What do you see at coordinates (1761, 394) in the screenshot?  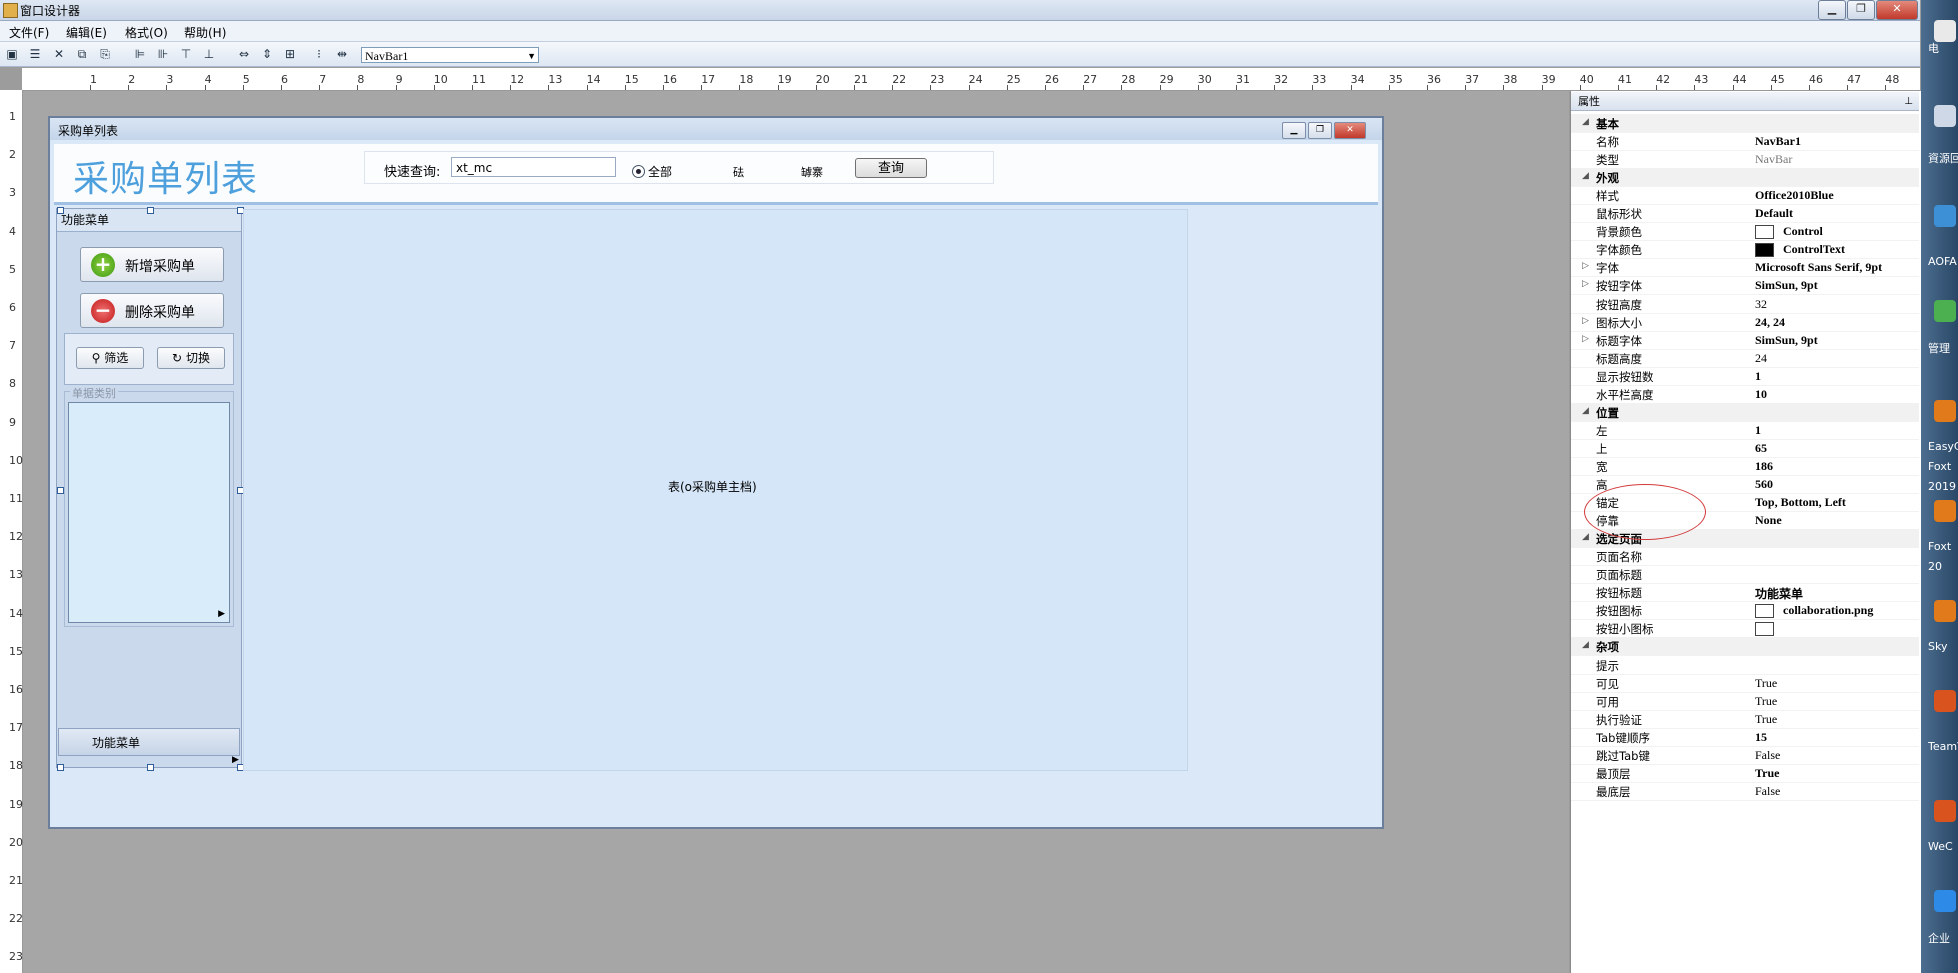 I see `property-value: 10` at bounding box center [1761, 394].